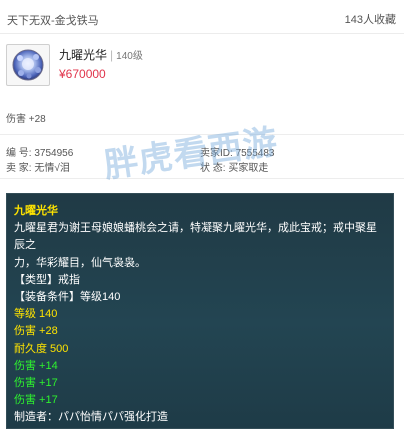 This screenshot has height=433, width=404. I want to click on detail-bonus-3: 伤害 +17, so click(36, 400).